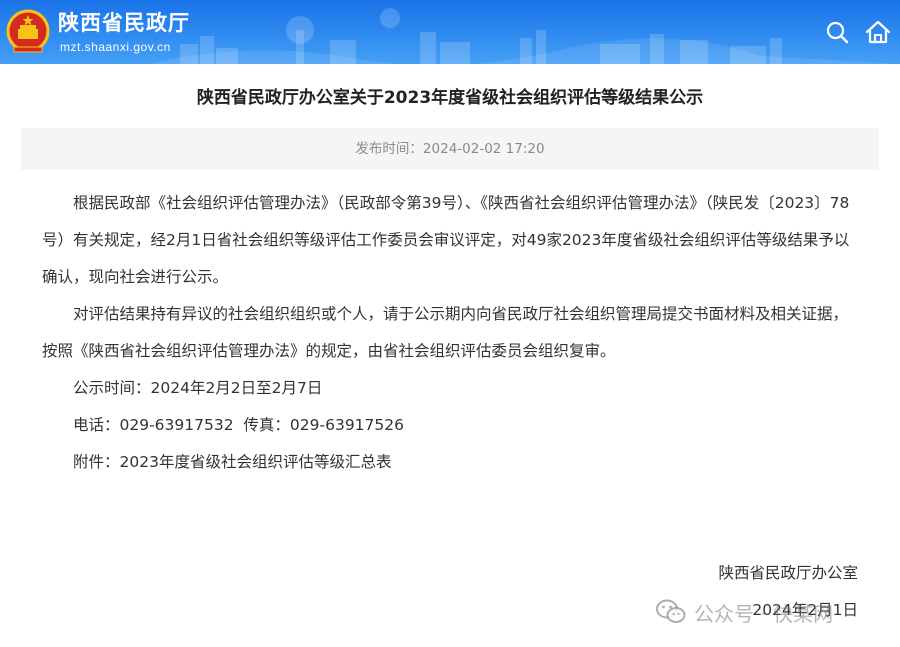 The width and height of the screenshot is (900, 647). I want to click on notice-period: 公示时间：2024年2月2日至2月7日, so click(198, 388).